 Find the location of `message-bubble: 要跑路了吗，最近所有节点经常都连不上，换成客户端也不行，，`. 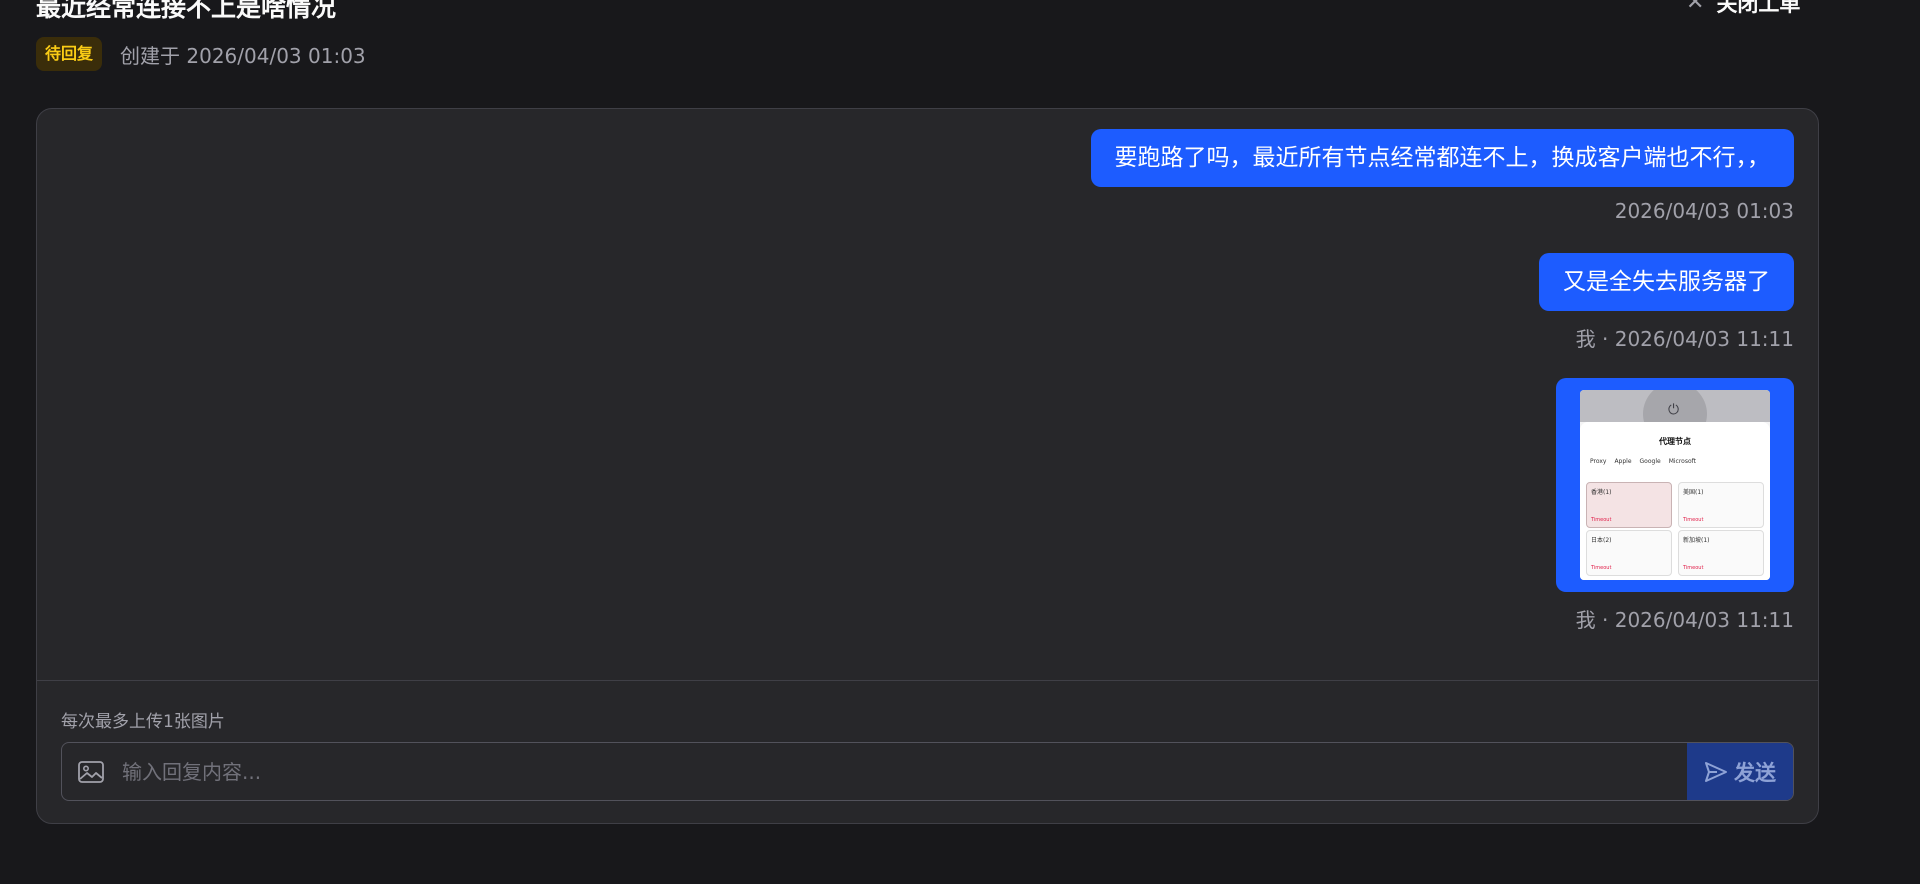

message-bubble: 要跑路了吗，最近所有节点经常都连不上，换成客户端也不行，， is located at coordinates (1442, 158).